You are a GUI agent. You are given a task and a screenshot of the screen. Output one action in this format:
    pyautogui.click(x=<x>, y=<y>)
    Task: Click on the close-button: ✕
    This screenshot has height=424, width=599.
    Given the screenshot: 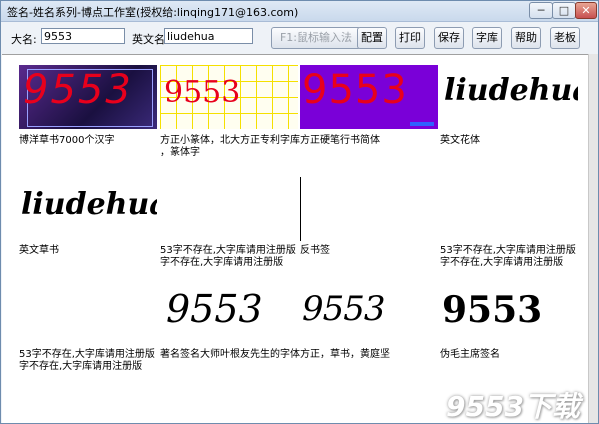 What is the action you would take?
    pyautogui.click(x=586, y=10)
    